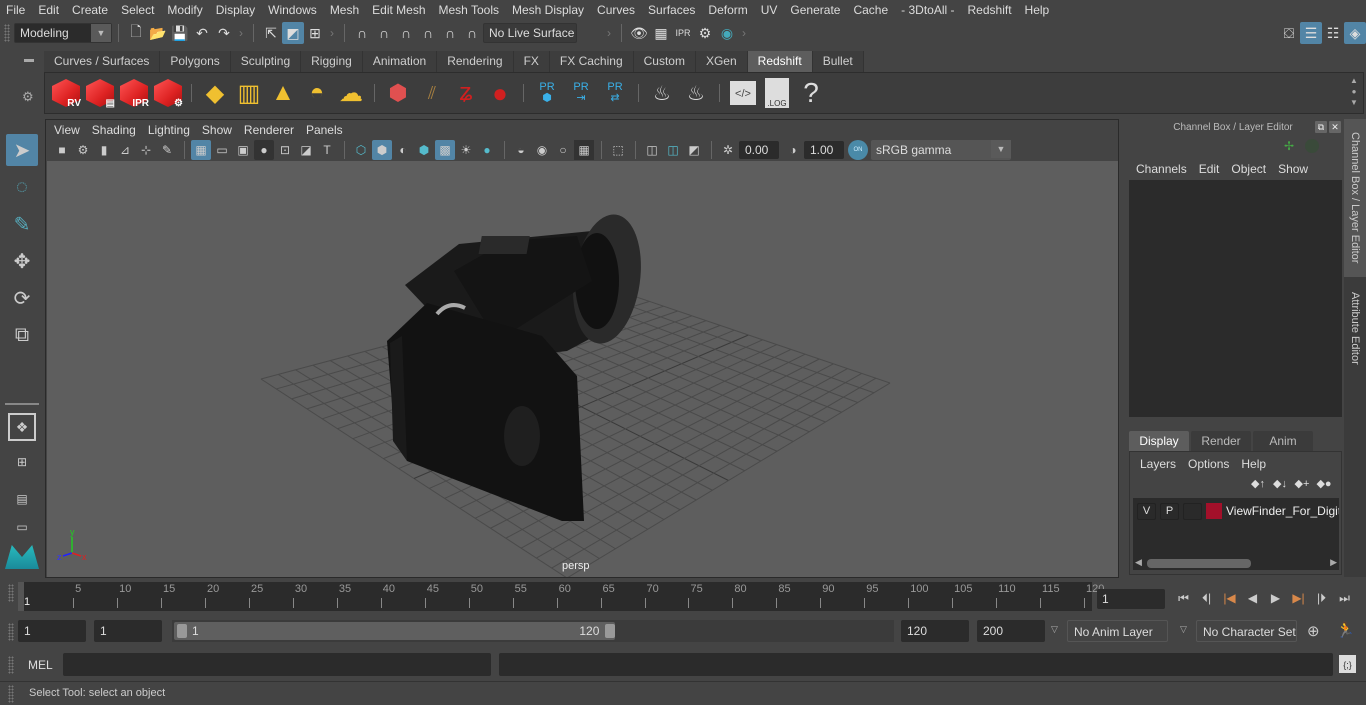 The image size is (1366, 705). Describe the element at coordinates (1229, 598) in the screenshot. I see `step-back-key-icon: |◀` at that location.